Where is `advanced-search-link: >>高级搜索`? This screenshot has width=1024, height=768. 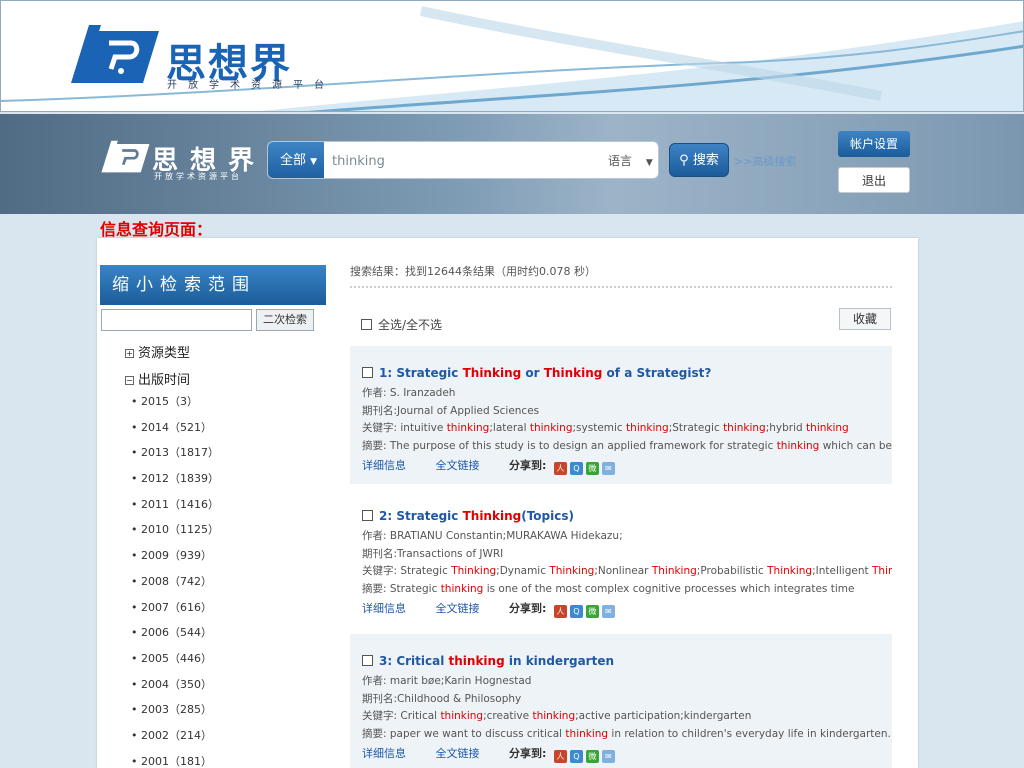
advanced-search-link: >>高级搜索 is located at coordinates (765, 161).